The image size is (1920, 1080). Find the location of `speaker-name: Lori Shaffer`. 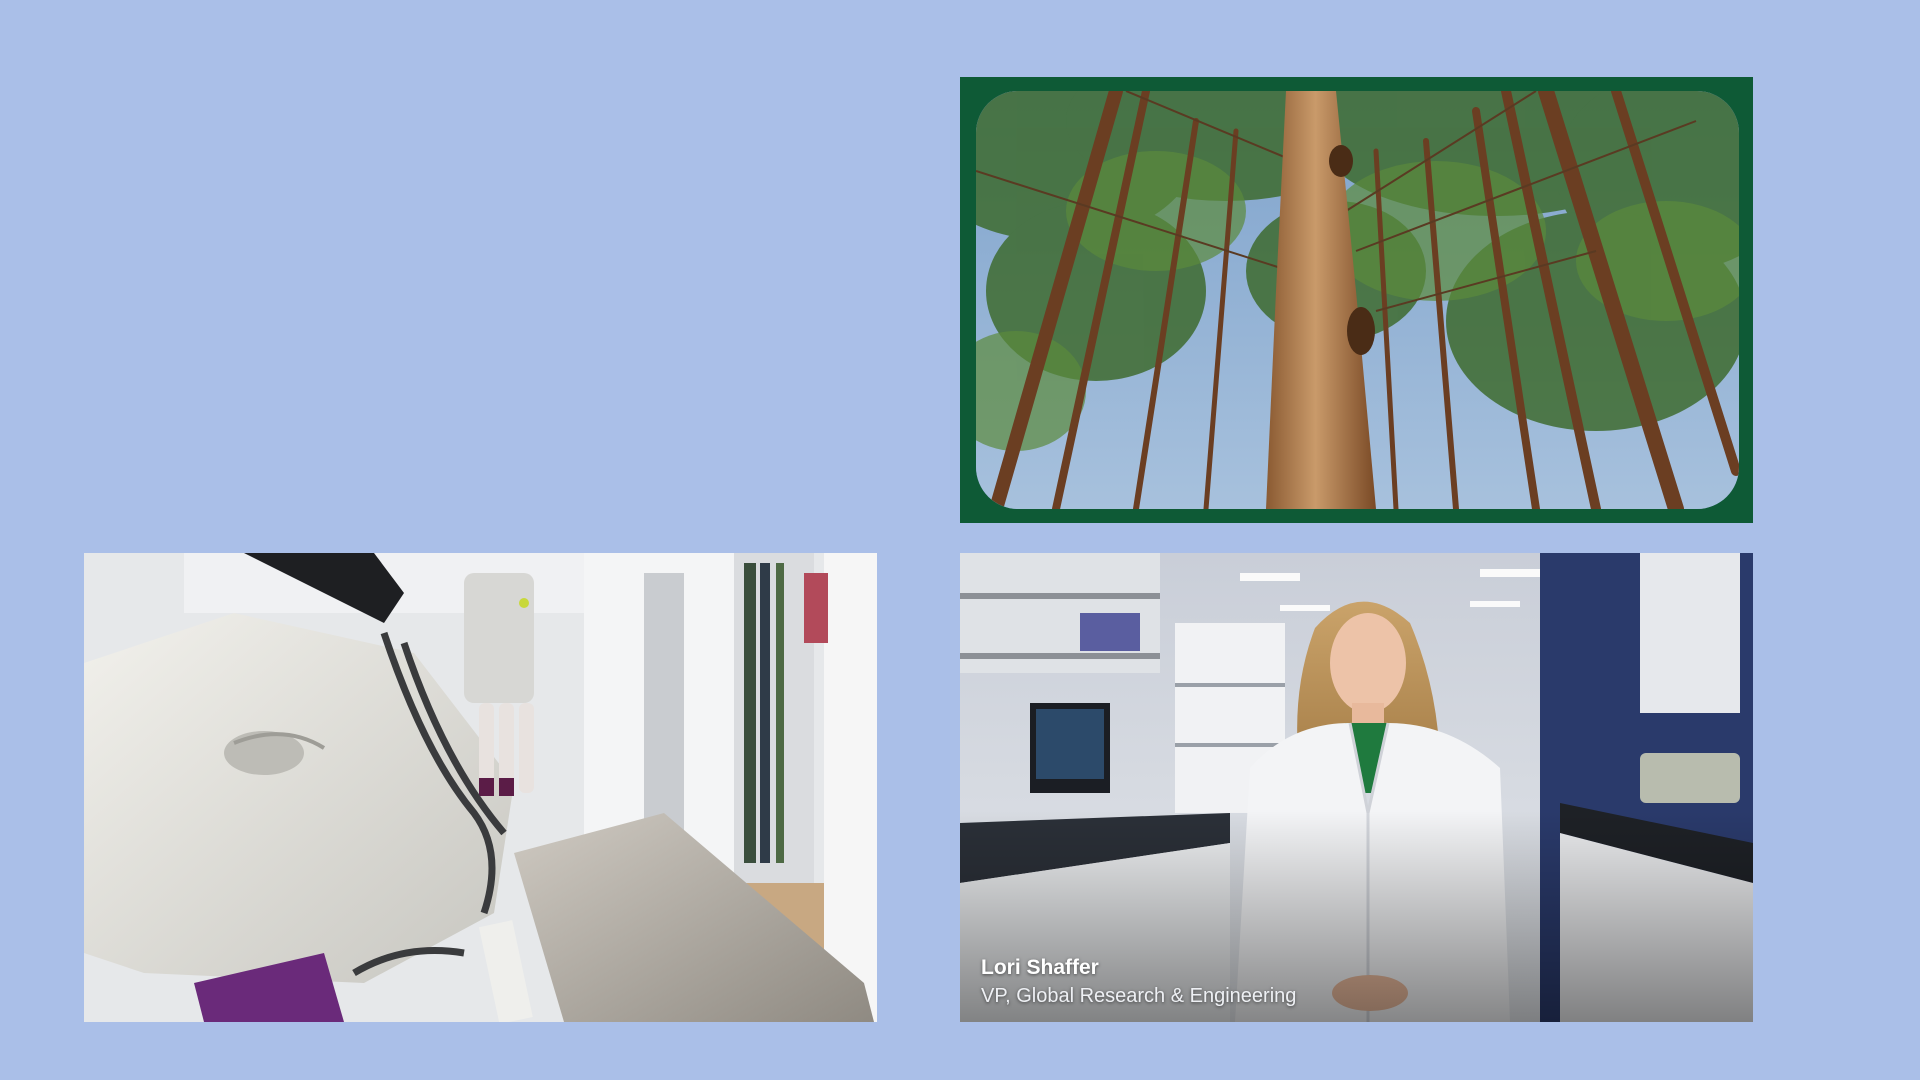

speaker-name: Lori Shaffer is located at coordinates (1040, 967).